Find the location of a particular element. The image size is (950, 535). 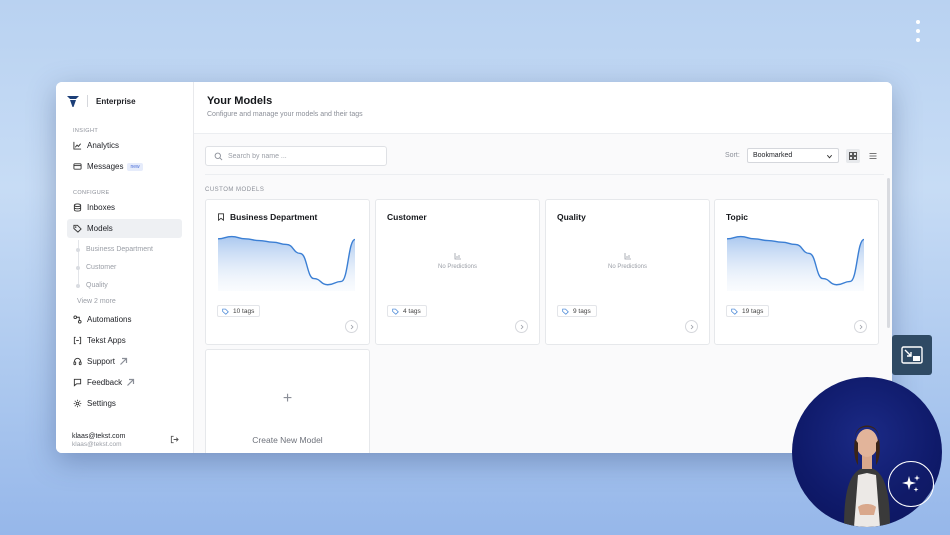

models-sublist: Business Department Customer Quality is located at coordinates (124, 267).